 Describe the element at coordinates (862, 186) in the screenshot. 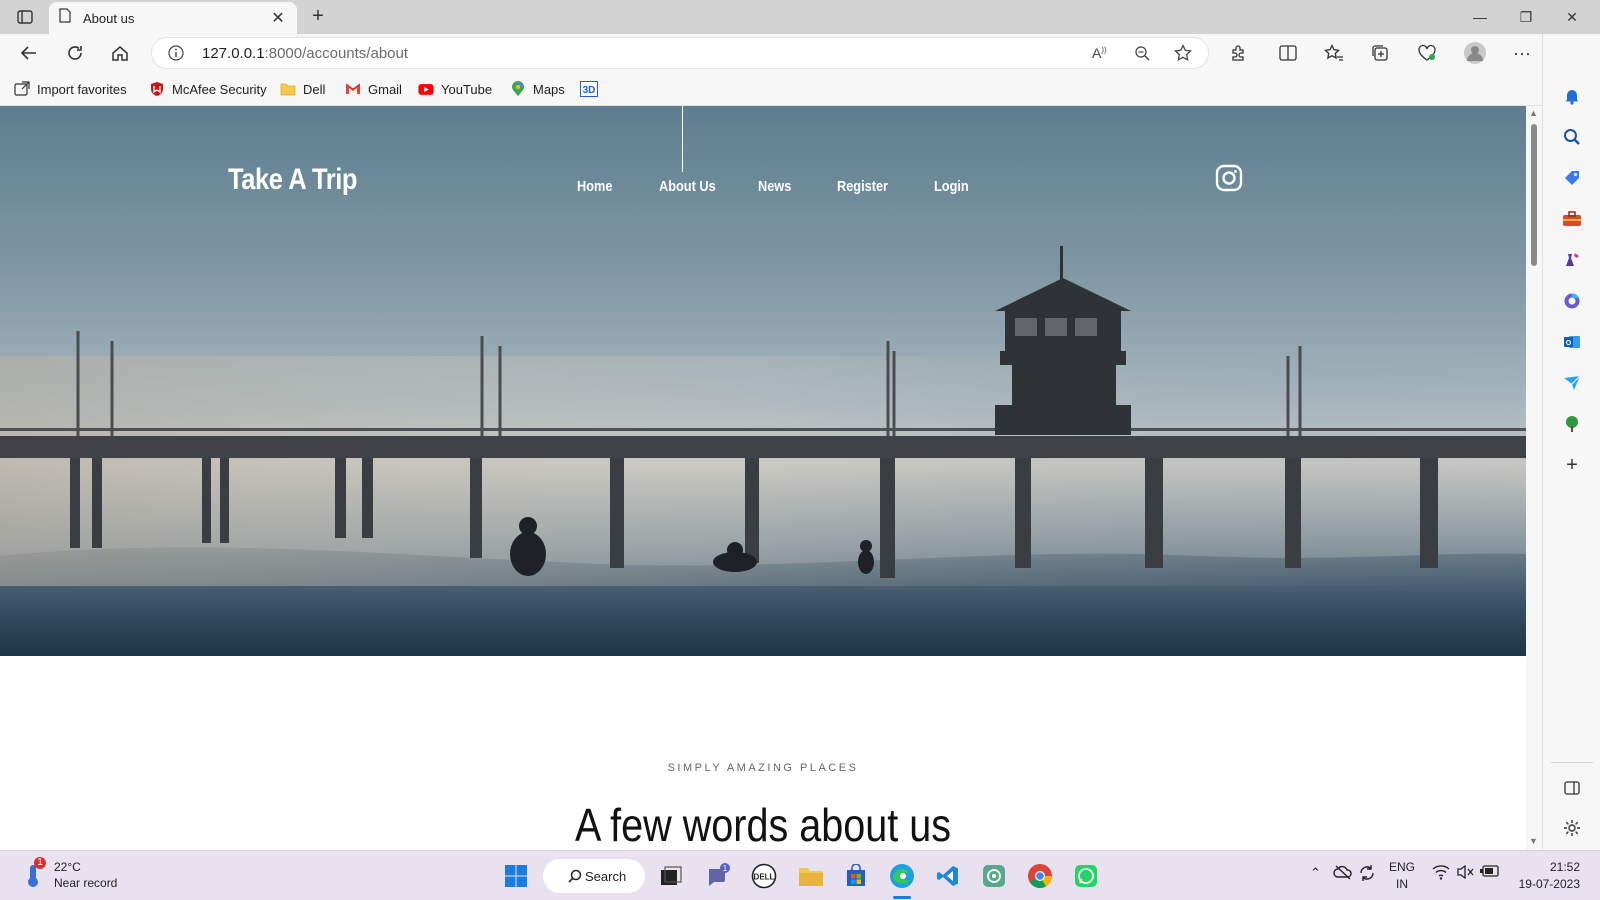

I see `nav-register: Register` at that location.